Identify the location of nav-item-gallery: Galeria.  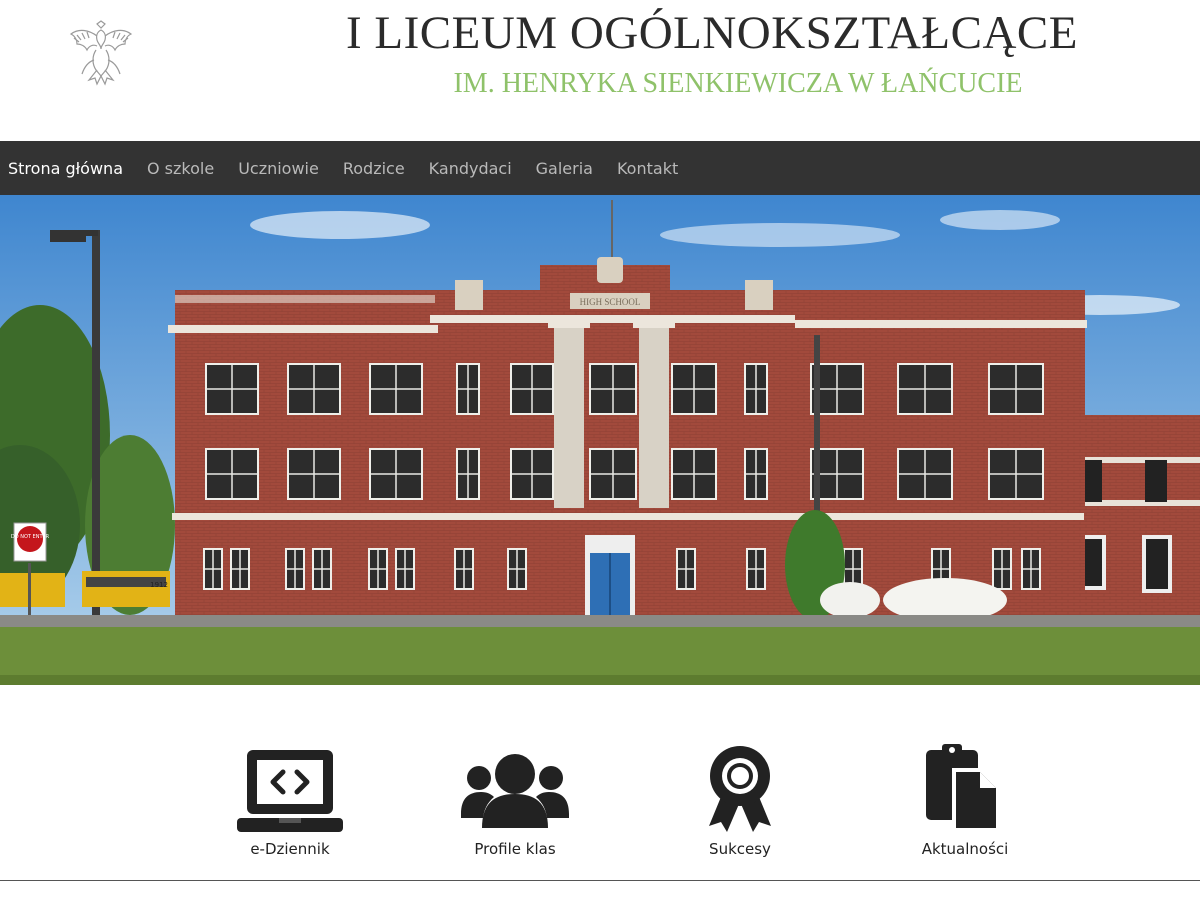
(564, 168).